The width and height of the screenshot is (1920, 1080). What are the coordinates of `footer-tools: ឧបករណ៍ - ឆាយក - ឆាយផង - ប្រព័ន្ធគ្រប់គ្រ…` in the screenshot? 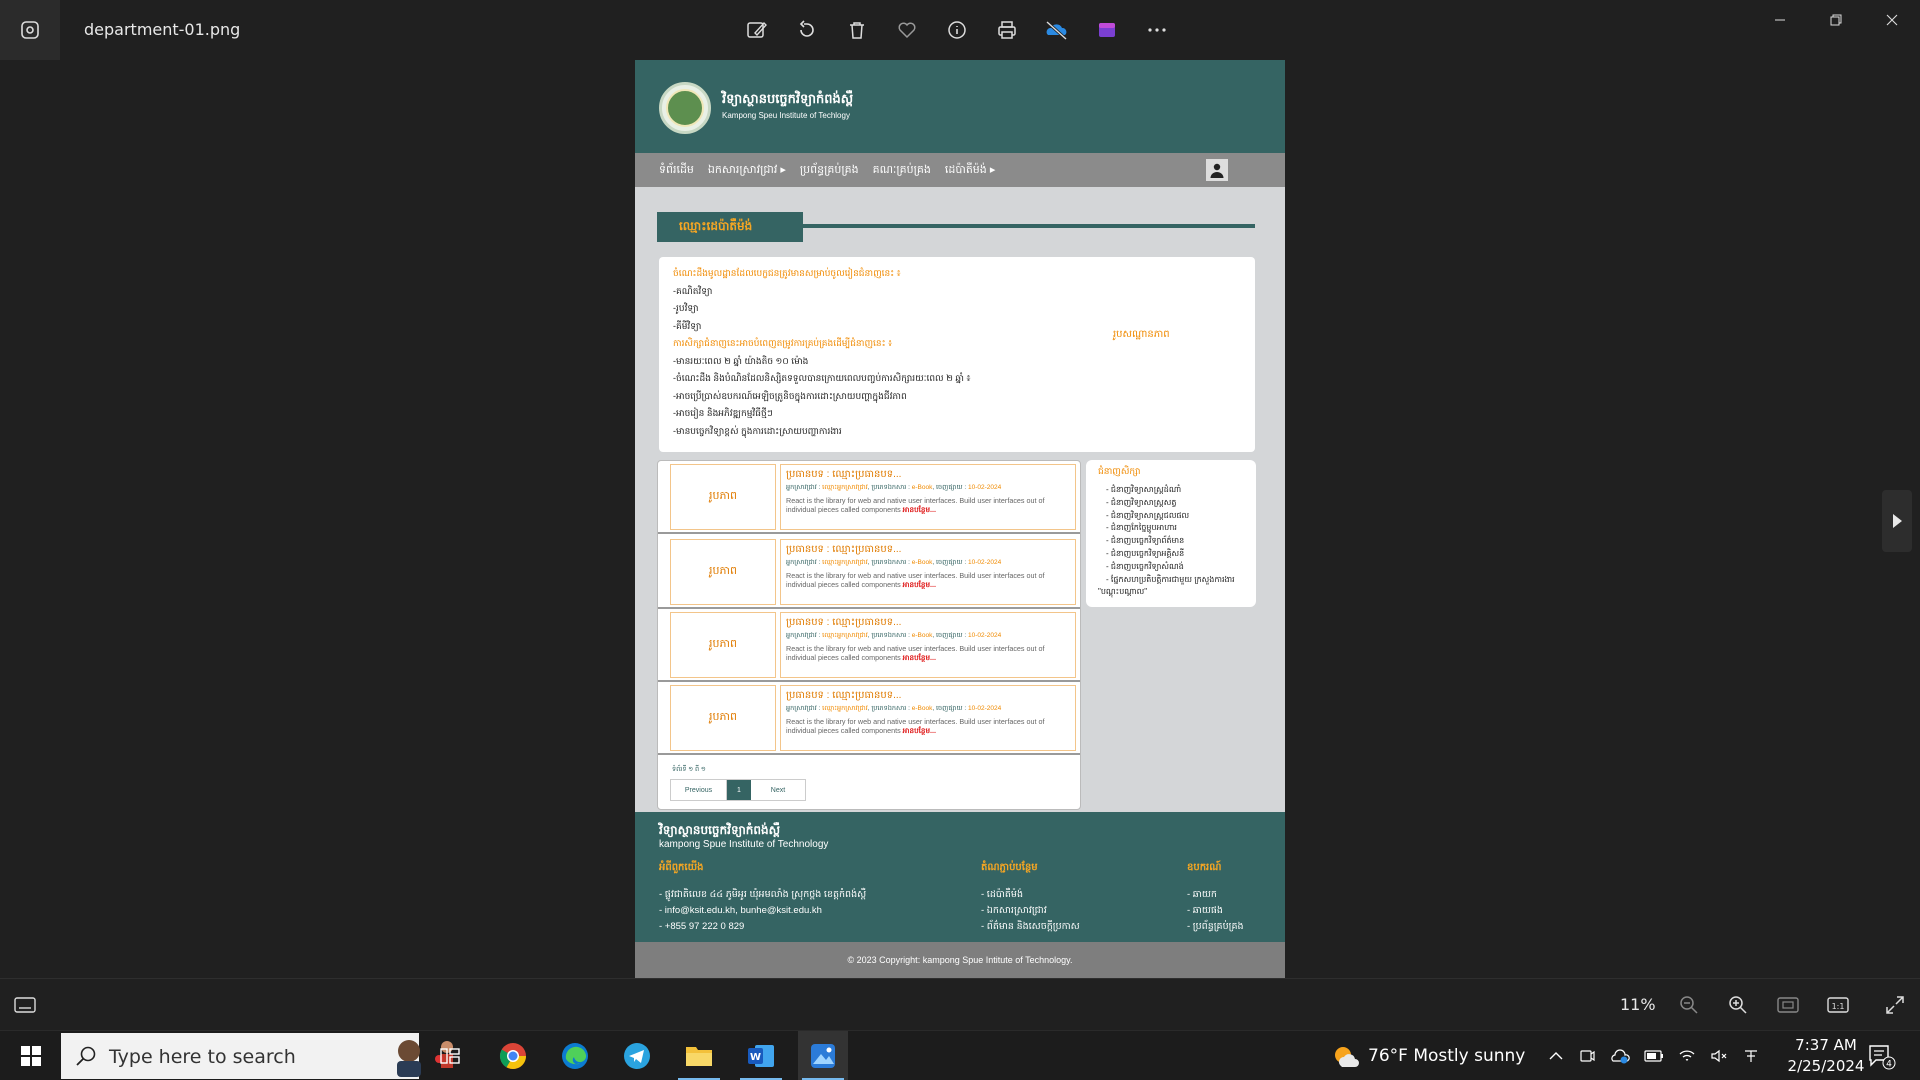 It's located at (1215, 897).